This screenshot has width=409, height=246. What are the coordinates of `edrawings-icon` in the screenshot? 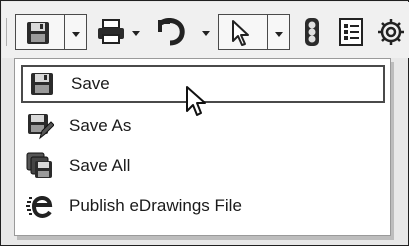 It's located at (40, 206).